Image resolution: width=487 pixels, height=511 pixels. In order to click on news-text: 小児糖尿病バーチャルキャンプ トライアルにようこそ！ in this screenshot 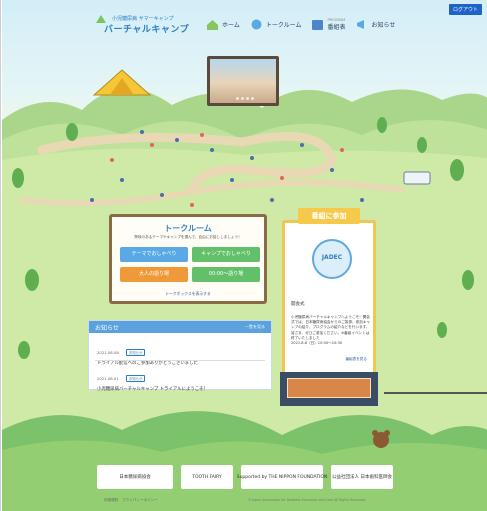, I will do `click(152, 389)`.